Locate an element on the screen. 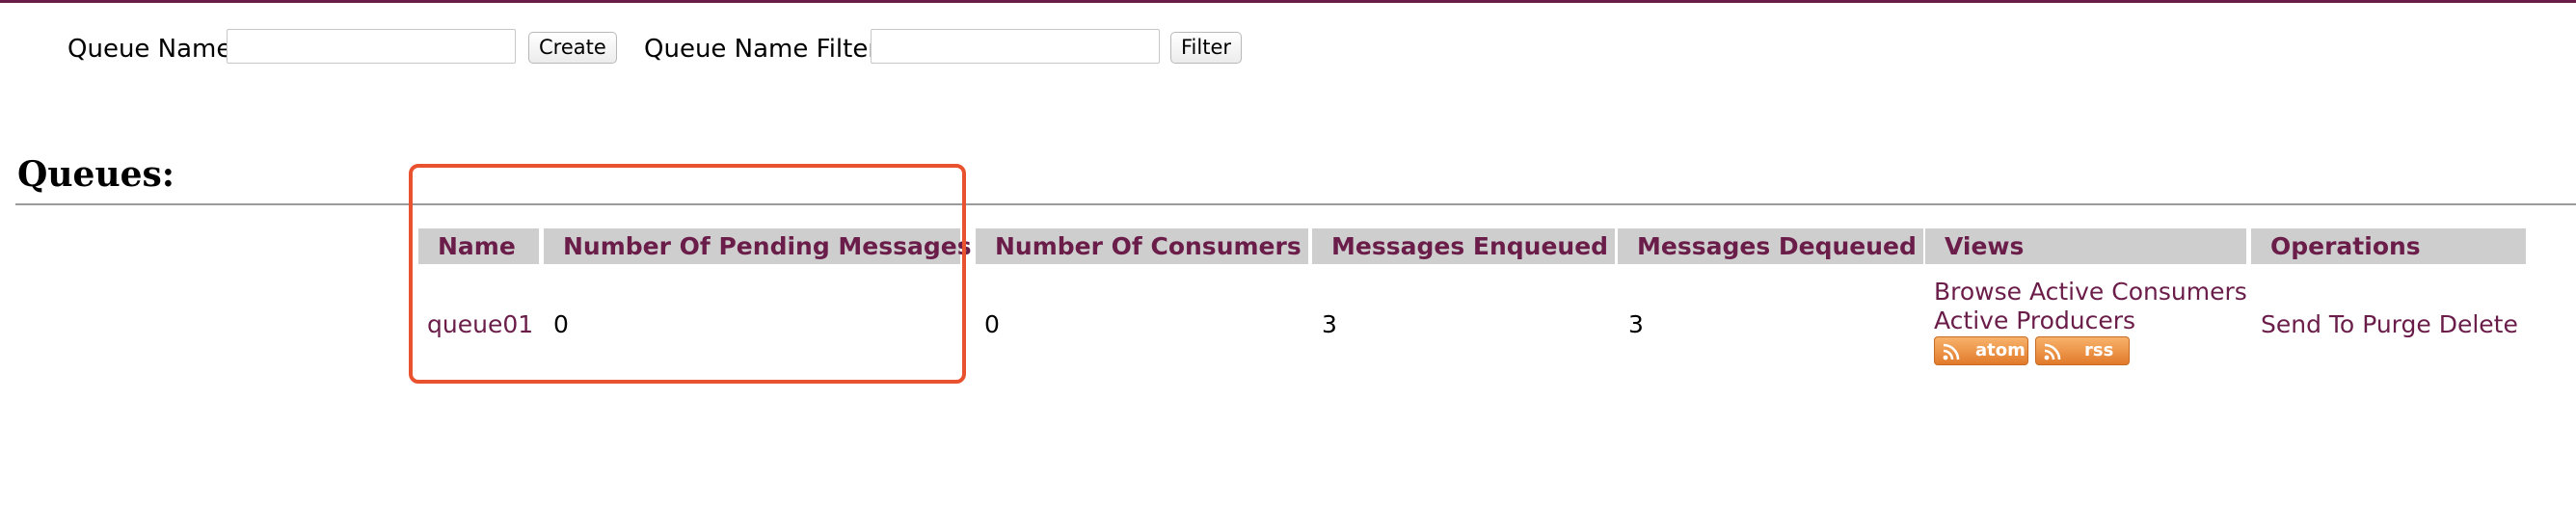  queue-name-input is located at coordinates (371, 46).